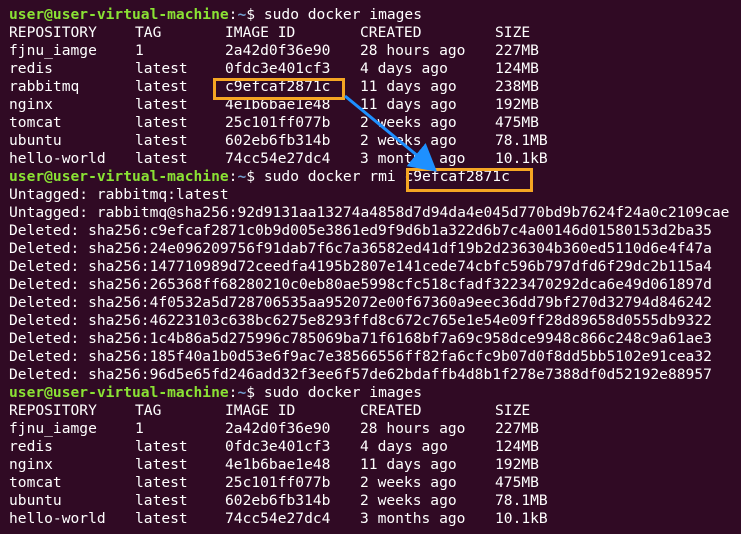 The height and width of the screenshot is (534, 741). I want to click on cell-image-id: 0fdc3e401cf3, so click(278, 68).